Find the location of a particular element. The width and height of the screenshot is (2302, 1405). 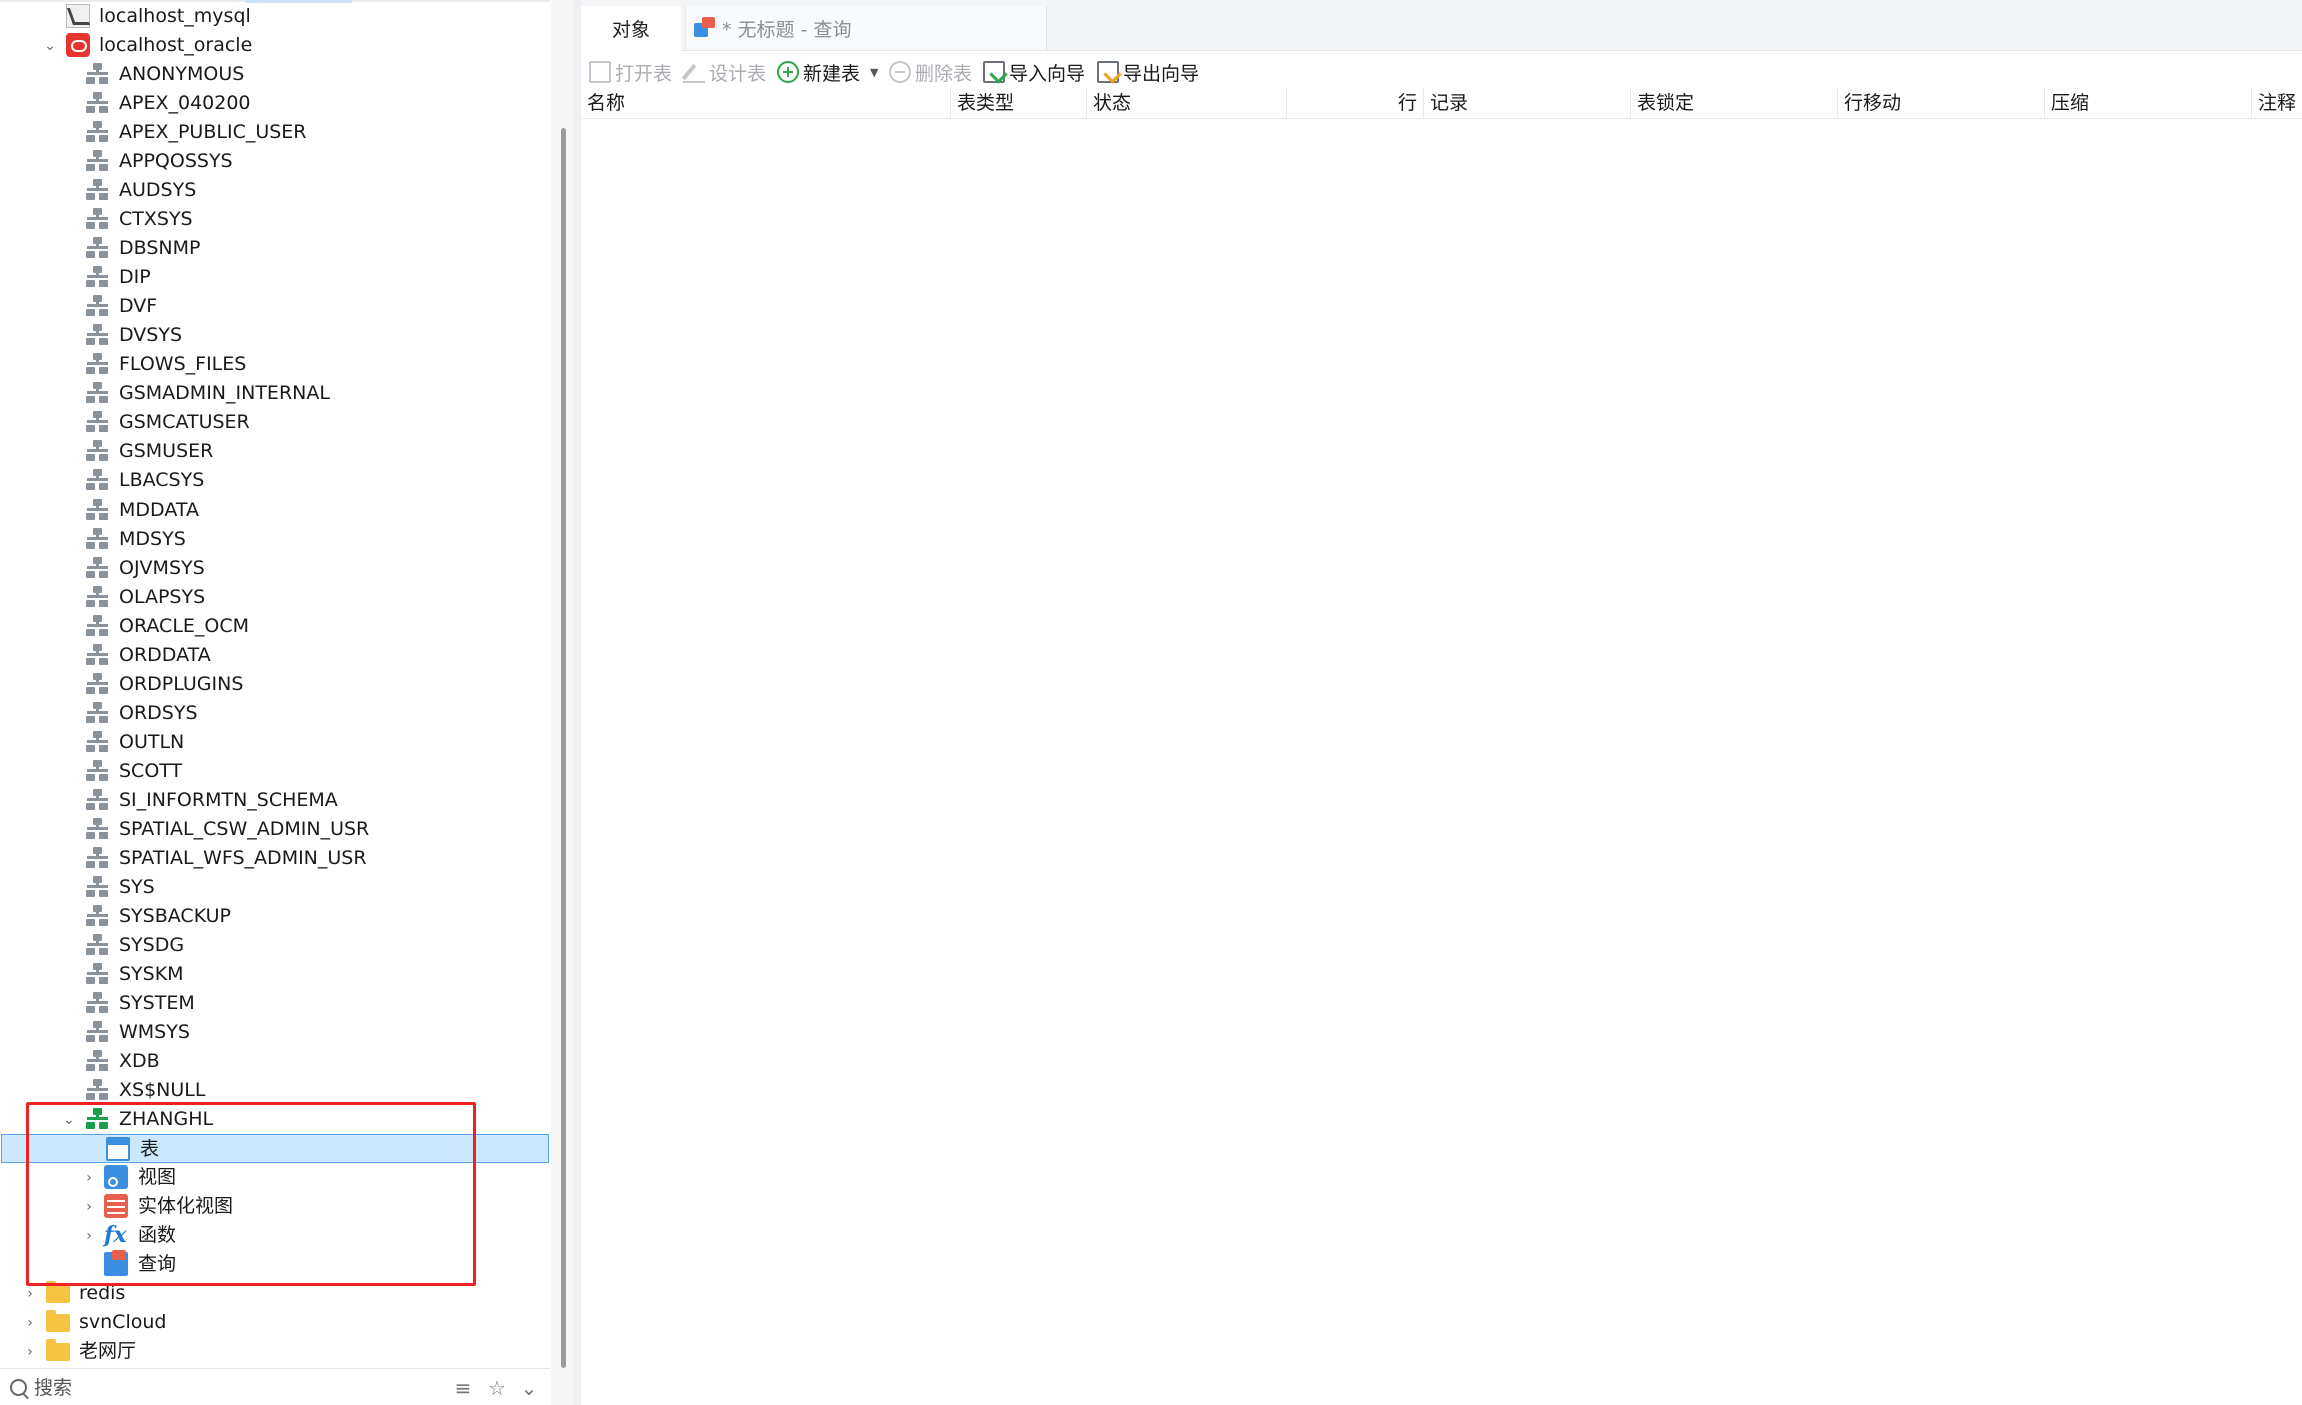

tree-node-schema: SI_INFORMTN_SCHEMA is located at coordinates (274, 800).